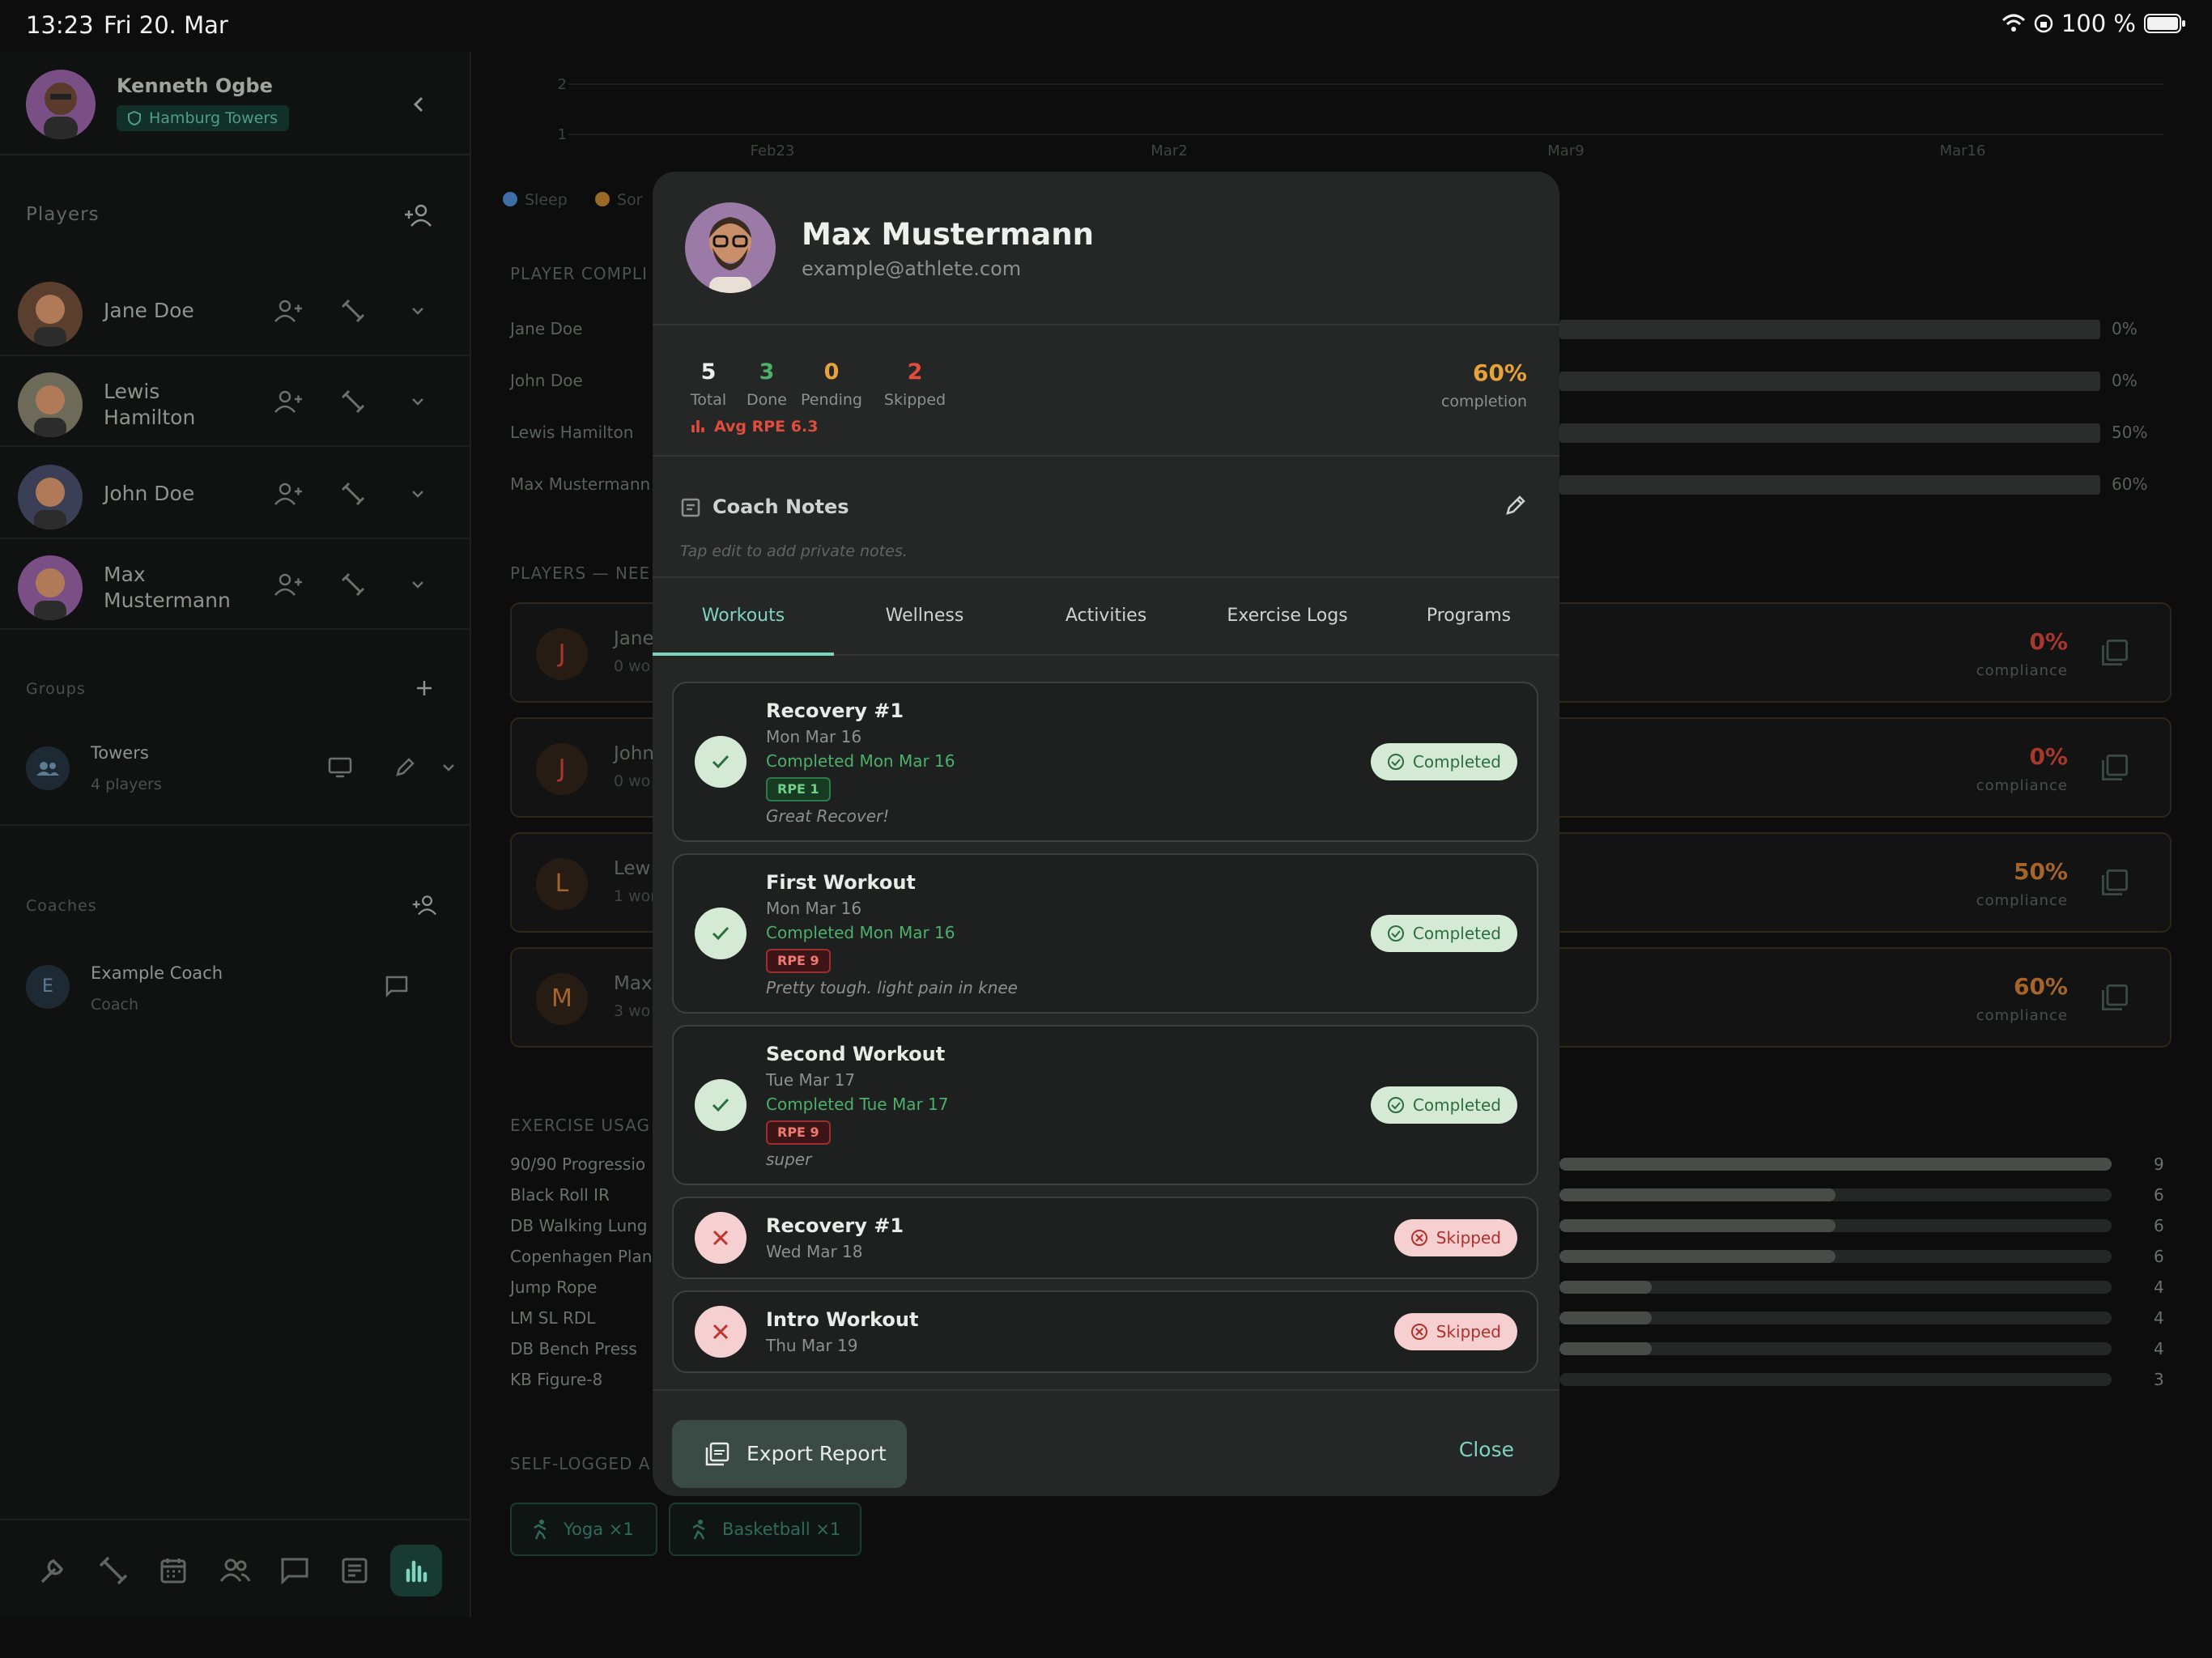 This screenshot has width=2212, height=1658. I want to click on workout-title: Intro Workout, so click(843, 1319).